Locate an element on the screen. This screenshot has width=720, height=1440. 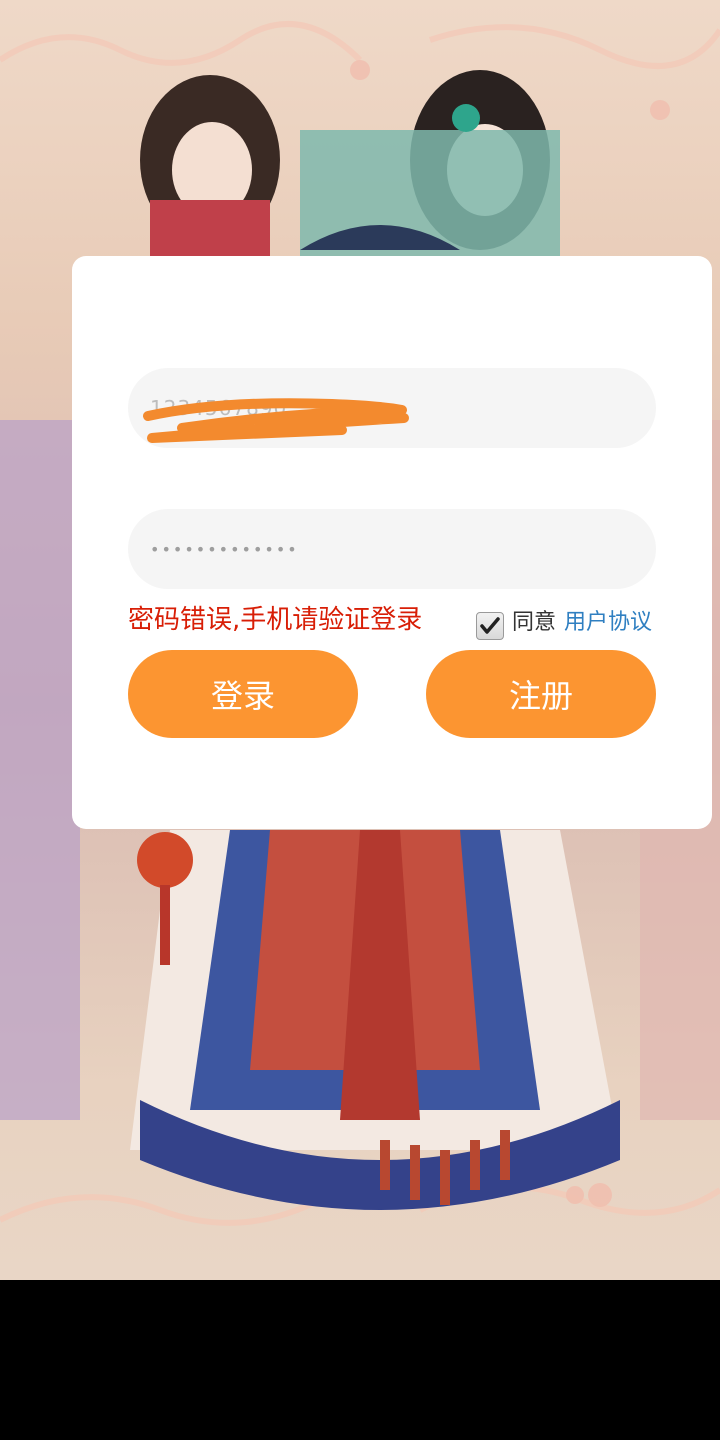
agreement-row: 同意 用户协议 is located at coordinates (564, 620).